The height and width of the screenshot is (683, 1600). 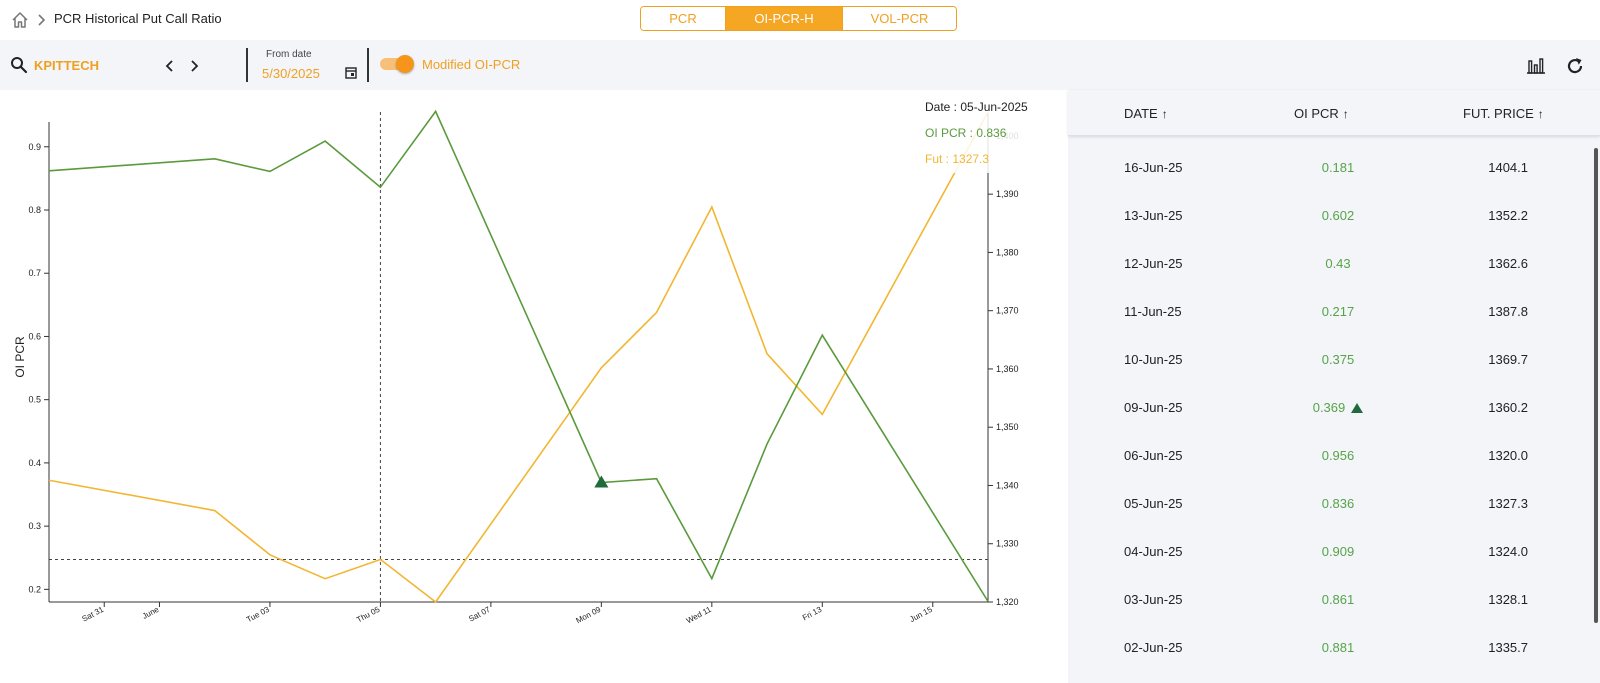 What do you see at coordinates (1357, 408) in the screenshot?
I see `triangle-up-icon` at bounding box center [1357, 408].